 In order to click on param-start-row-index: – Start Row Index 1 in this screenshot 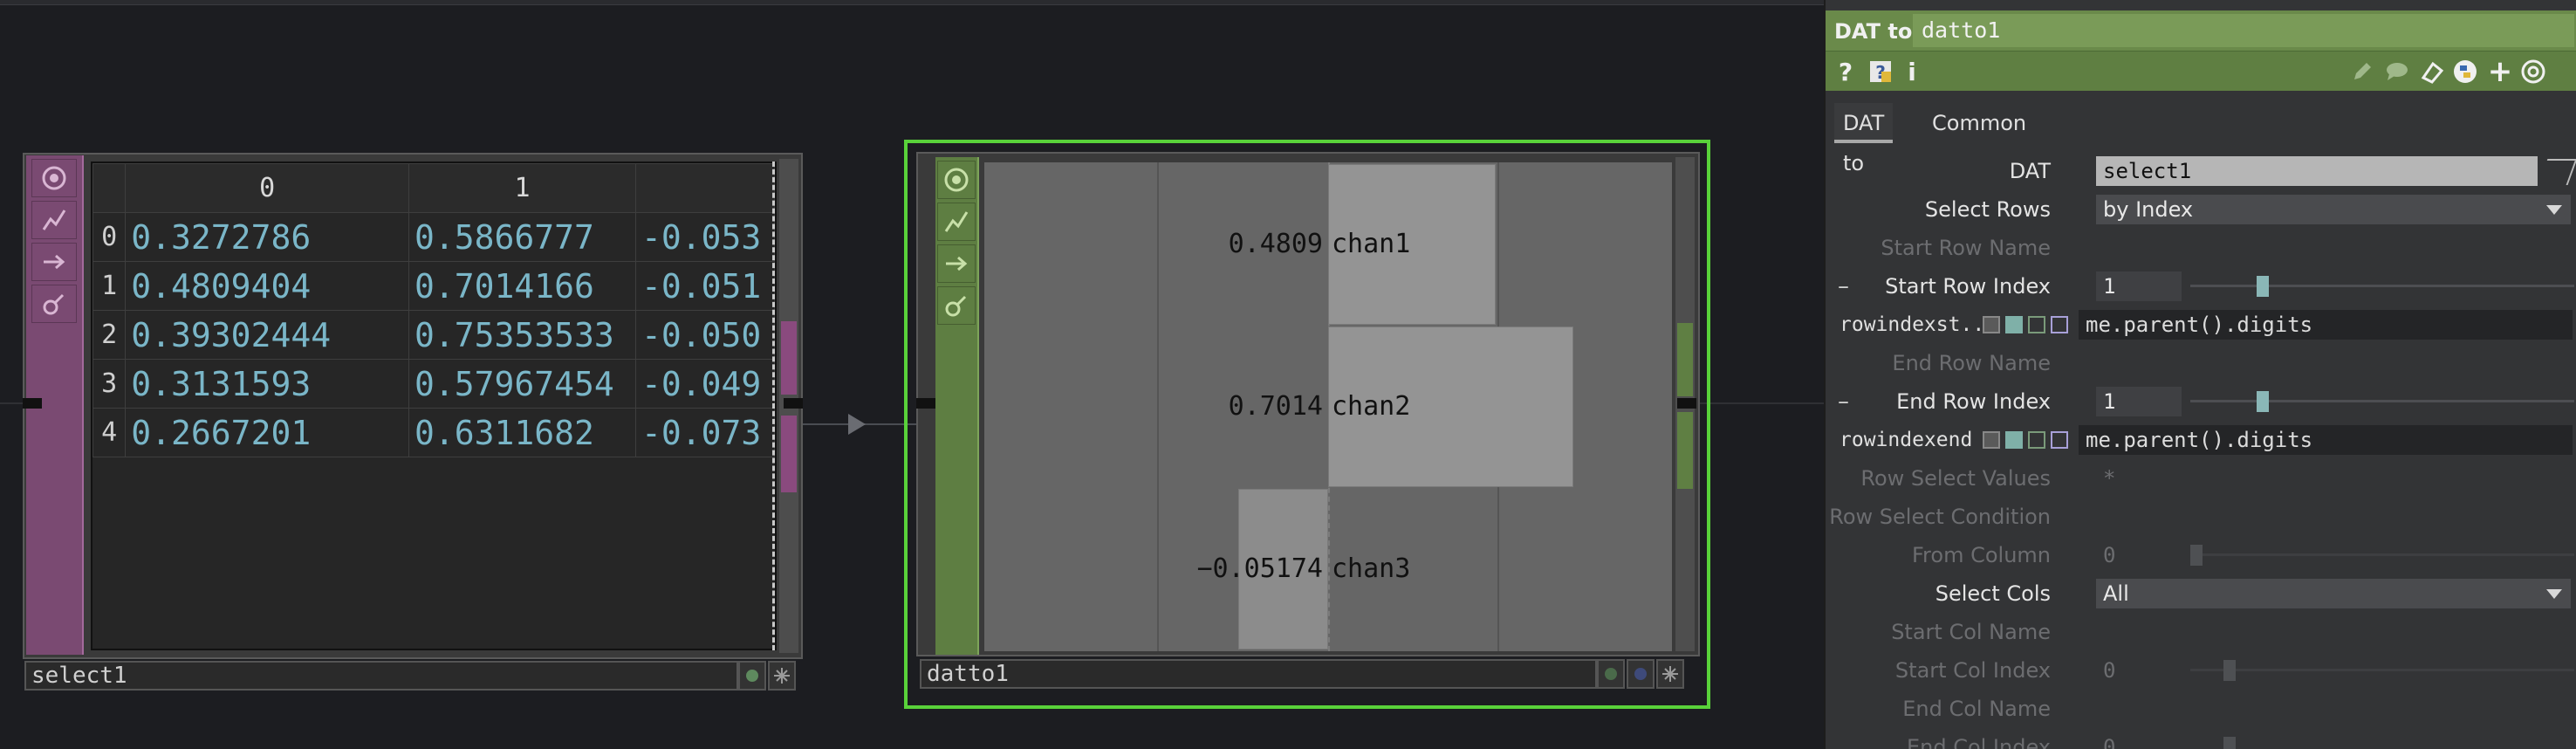, I will do `click(2201, 286)`.